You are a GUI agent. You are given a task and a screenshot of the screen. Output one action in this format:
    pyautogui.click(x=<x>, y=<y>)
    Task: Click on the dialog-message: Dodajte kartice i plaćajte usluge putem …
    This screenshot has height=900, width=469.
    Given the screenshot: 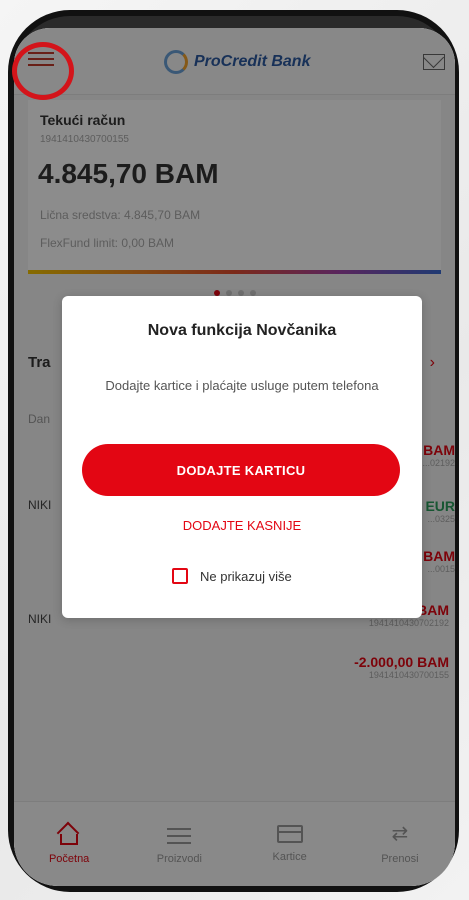 What is the action you would take?
    pyautogui.click(x=242, y=385)
    